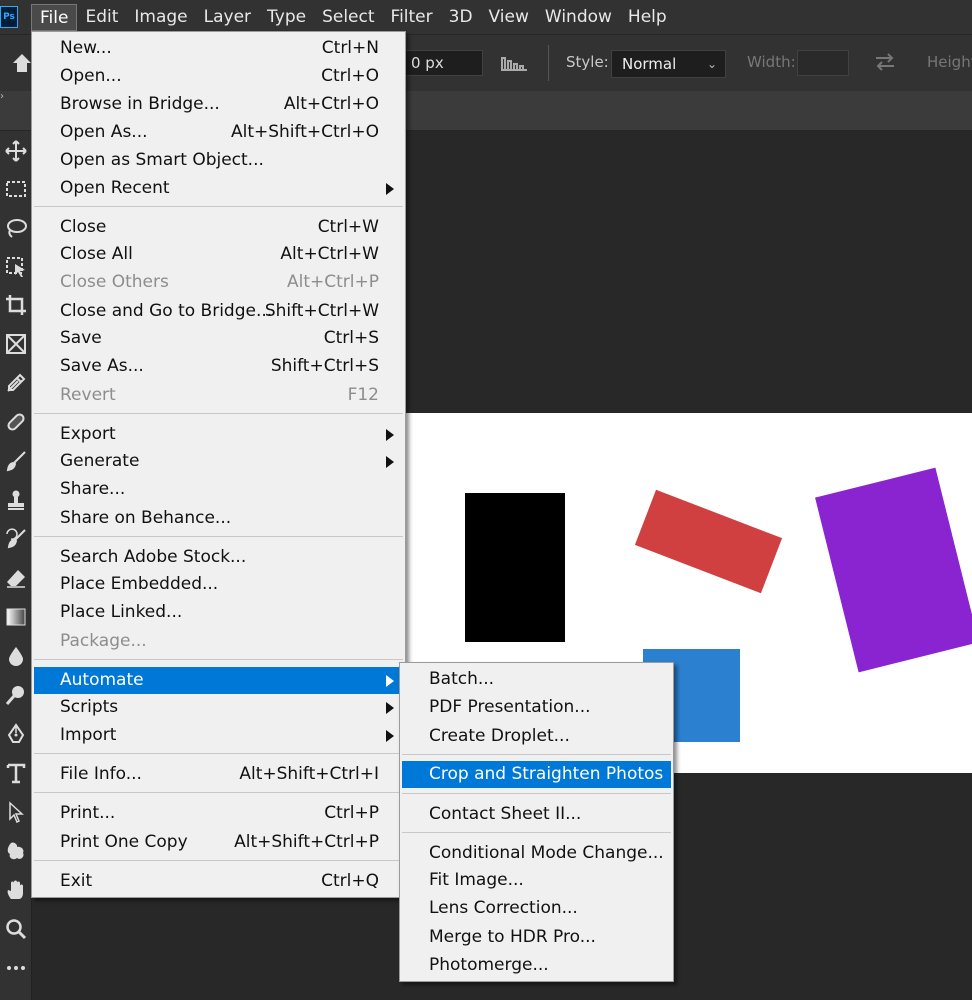  What do you see at coordinates (578, 17) in the screenshot?
I see `menu-window: Window` at bounding box center [578, 17].